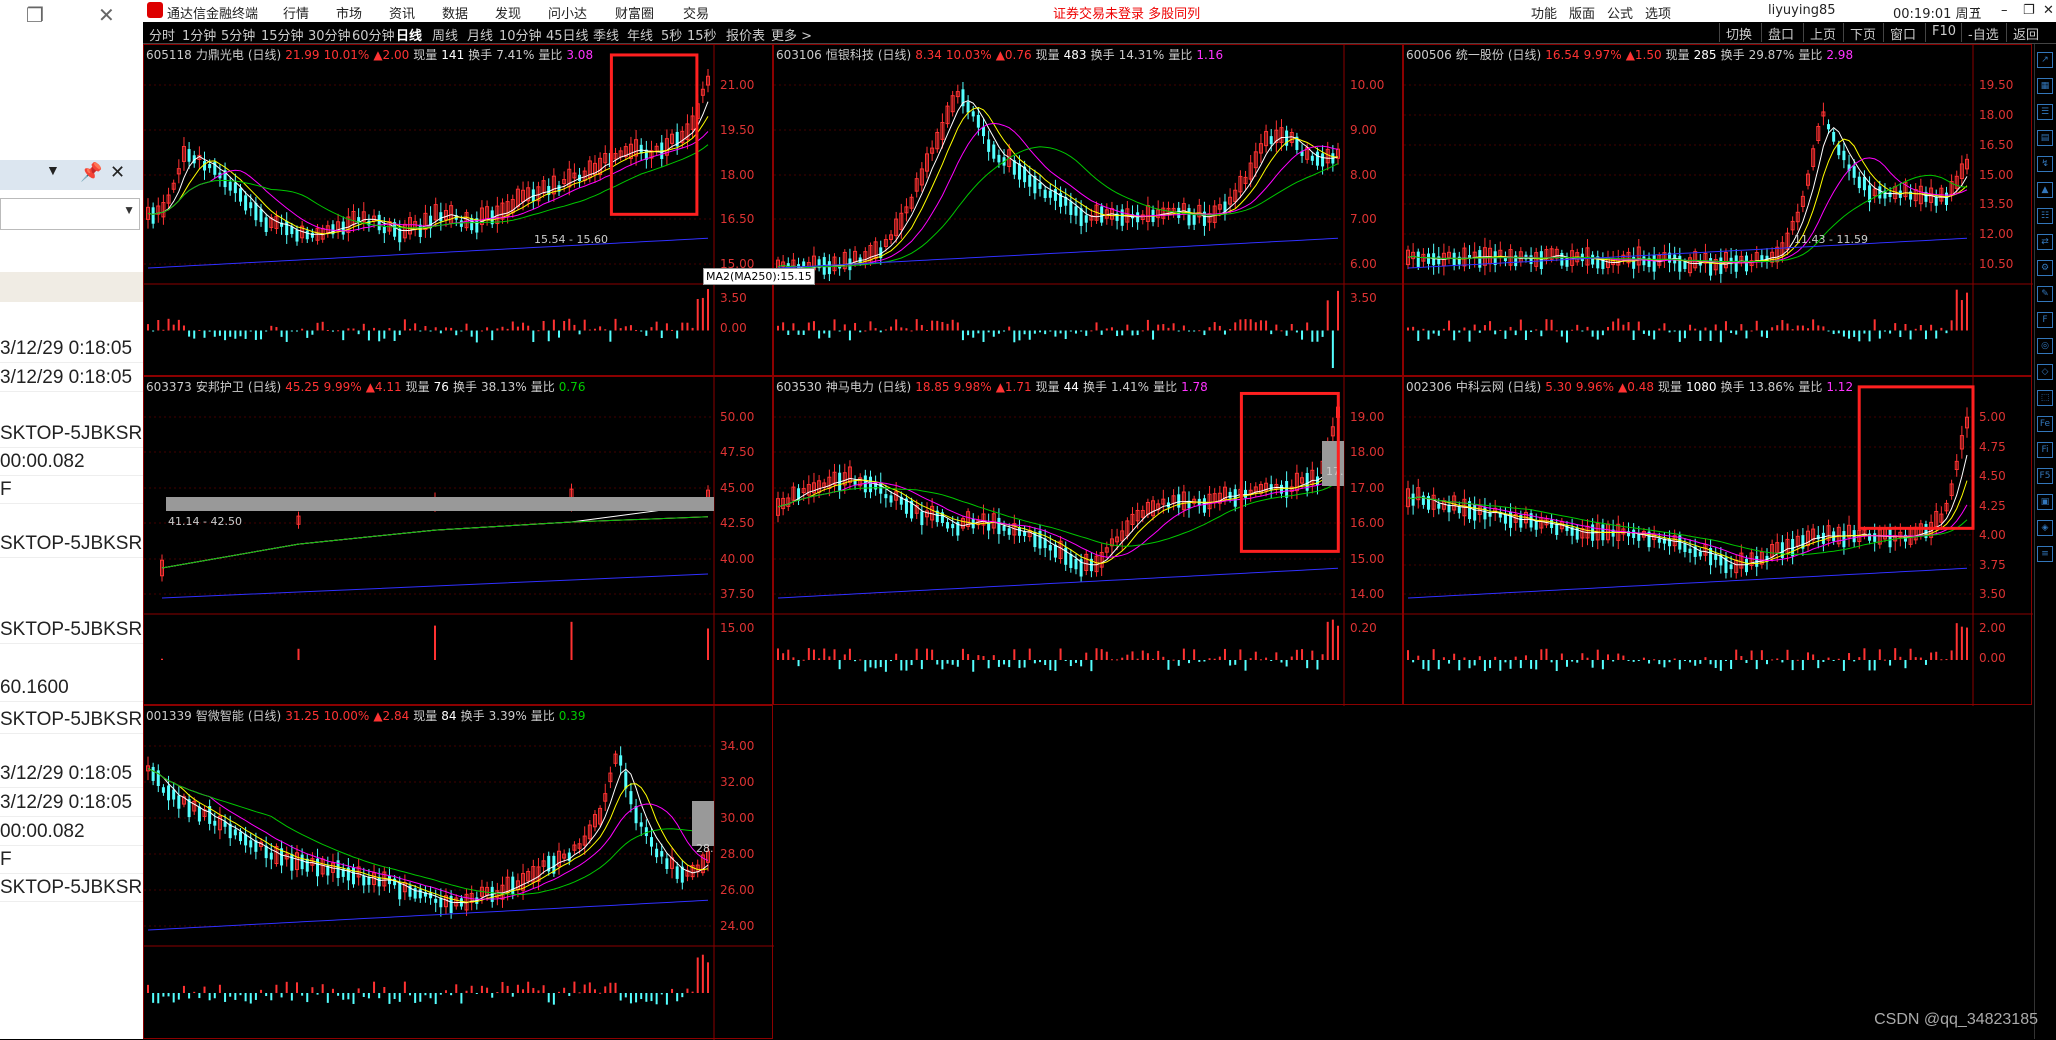 The width and height of the screenshot is (2056, 1040). What do you see at coordinates (1544, 12) in the screenshot?
I see `menu-function: 功能` at bounding box center [1544, 12].